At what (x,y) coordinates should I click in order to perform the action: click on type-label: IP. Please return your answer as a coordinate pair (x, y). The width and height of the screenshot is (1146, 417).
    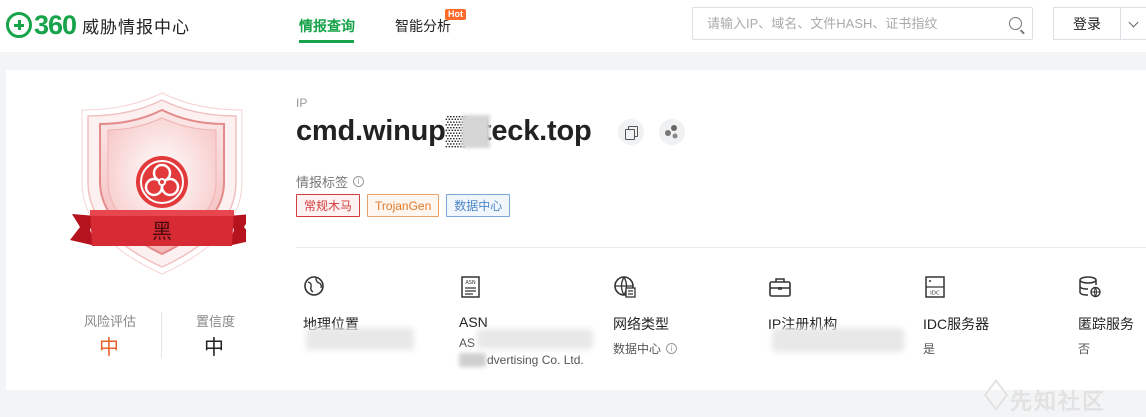
    Looking at the image, I should click on (302, 103).